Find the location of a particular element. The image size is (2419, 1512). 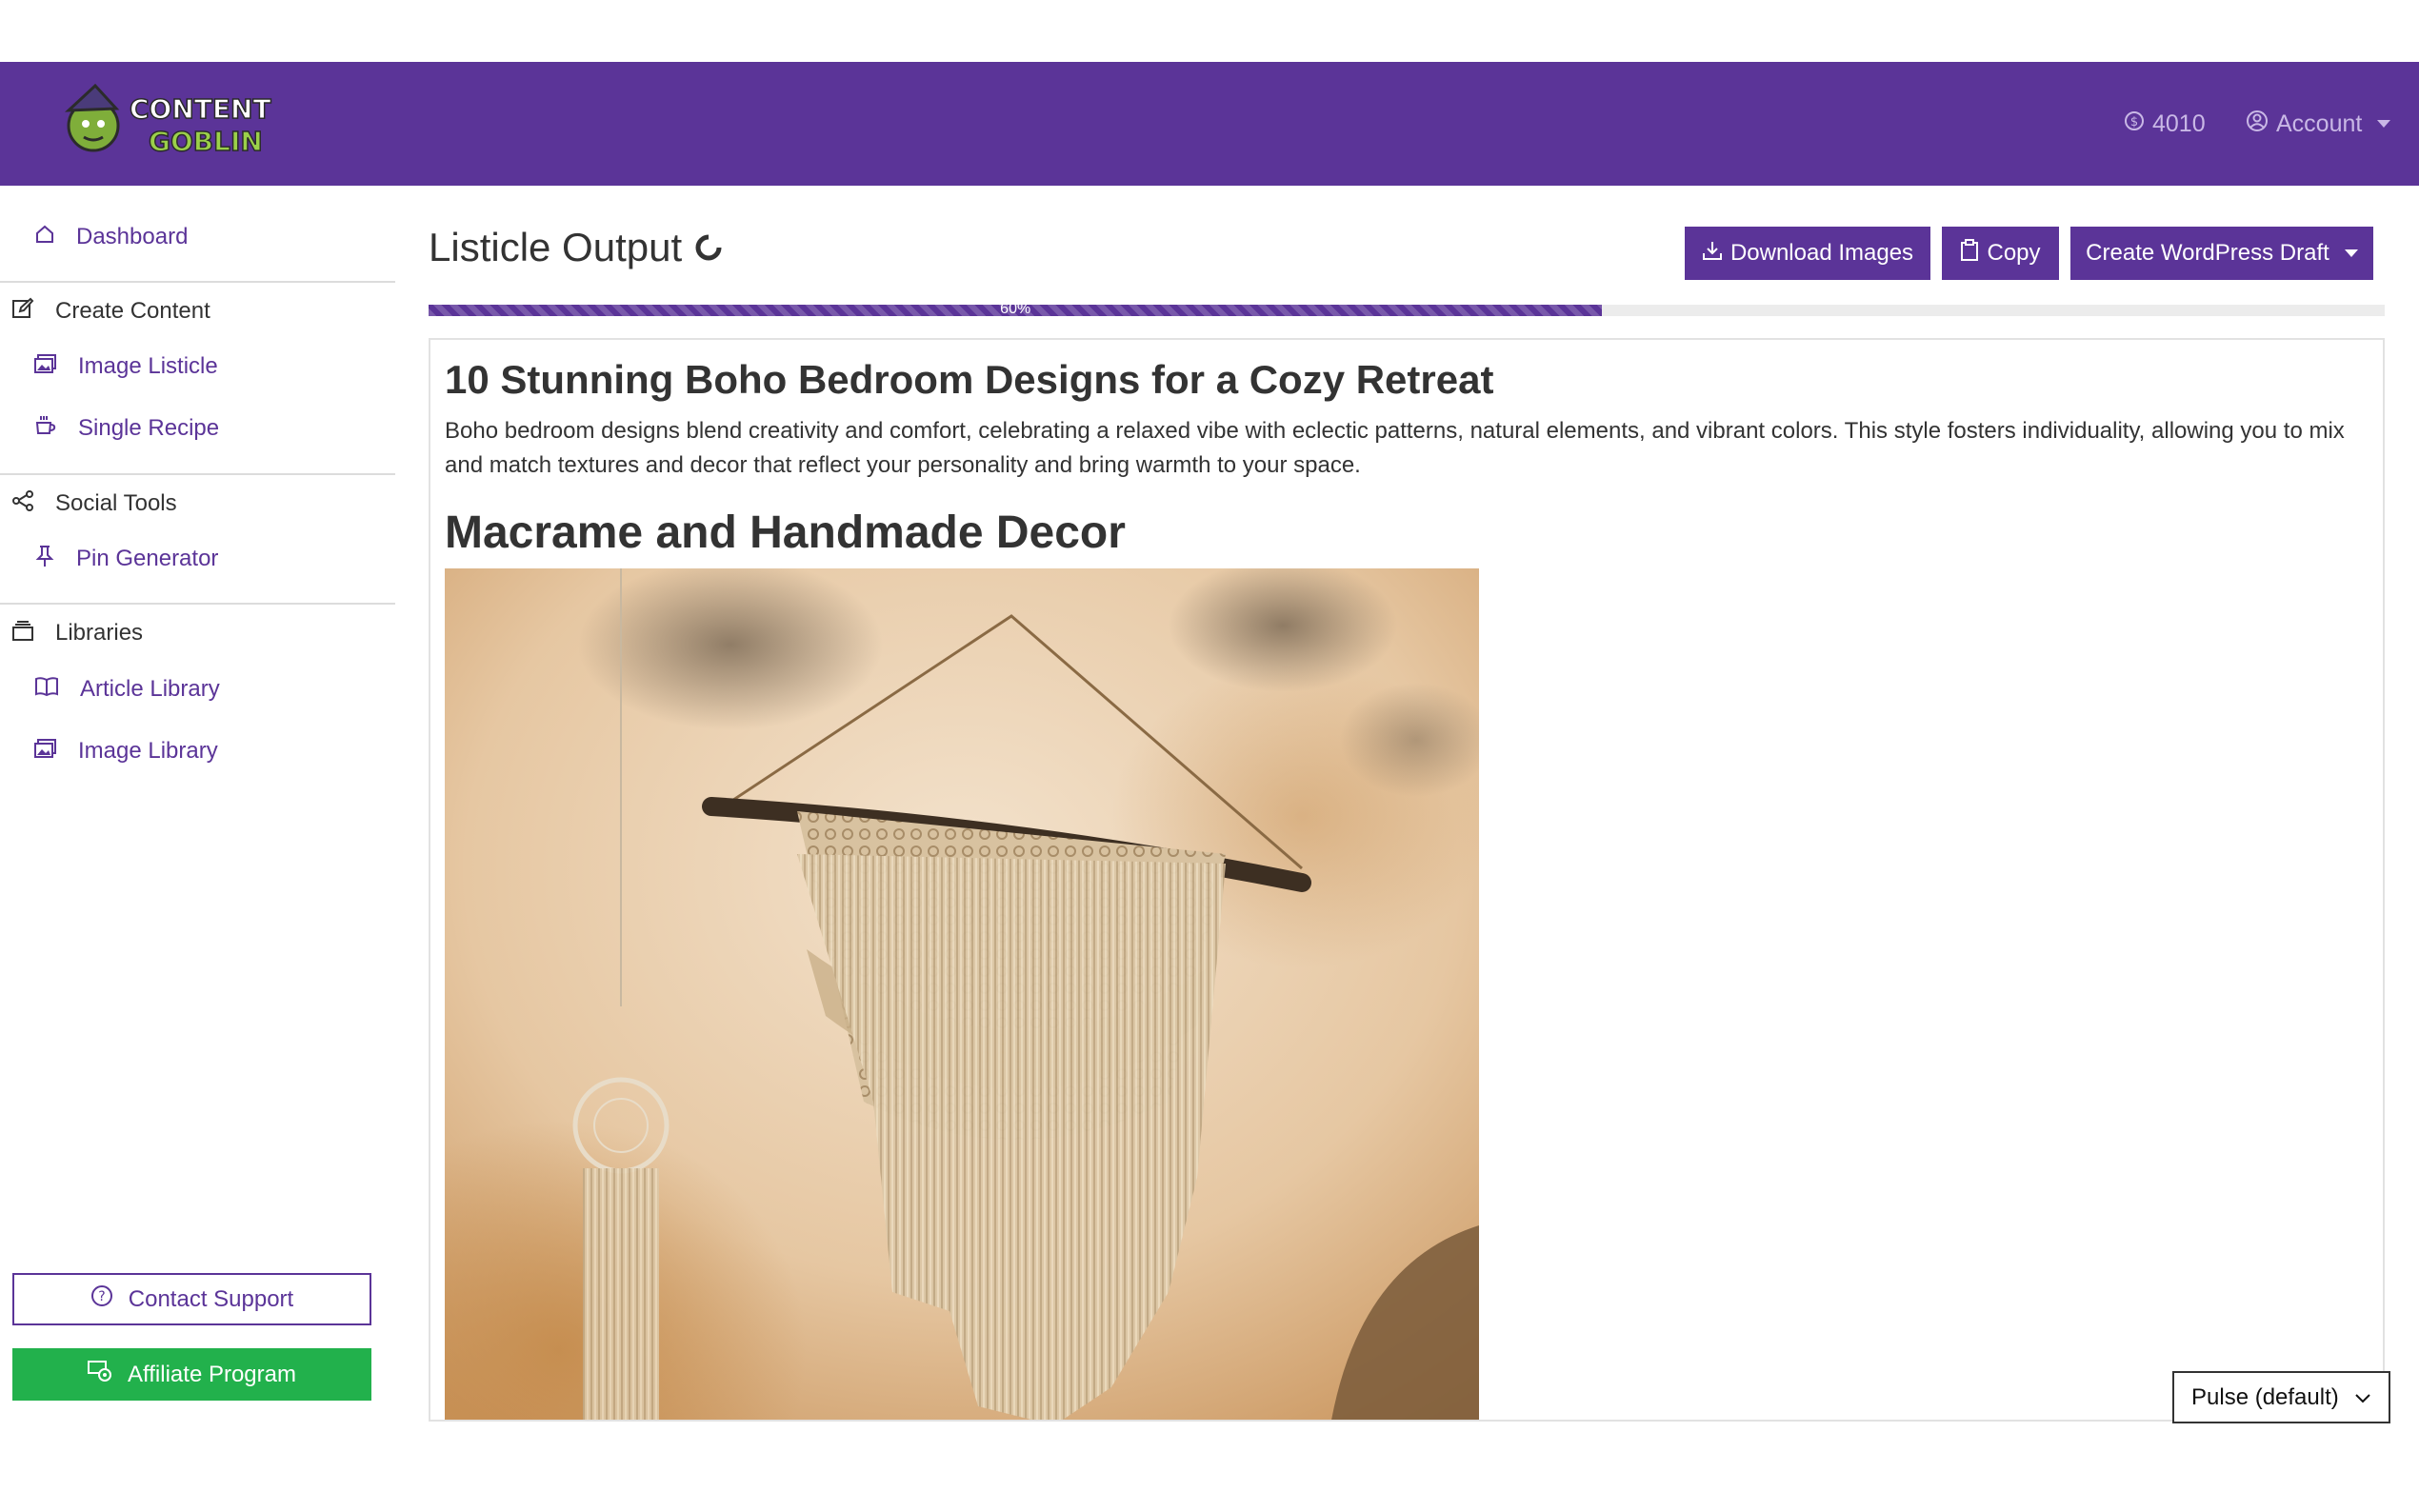

sidebar-item-label: Image Listicle is located at coordinates (148, 366).